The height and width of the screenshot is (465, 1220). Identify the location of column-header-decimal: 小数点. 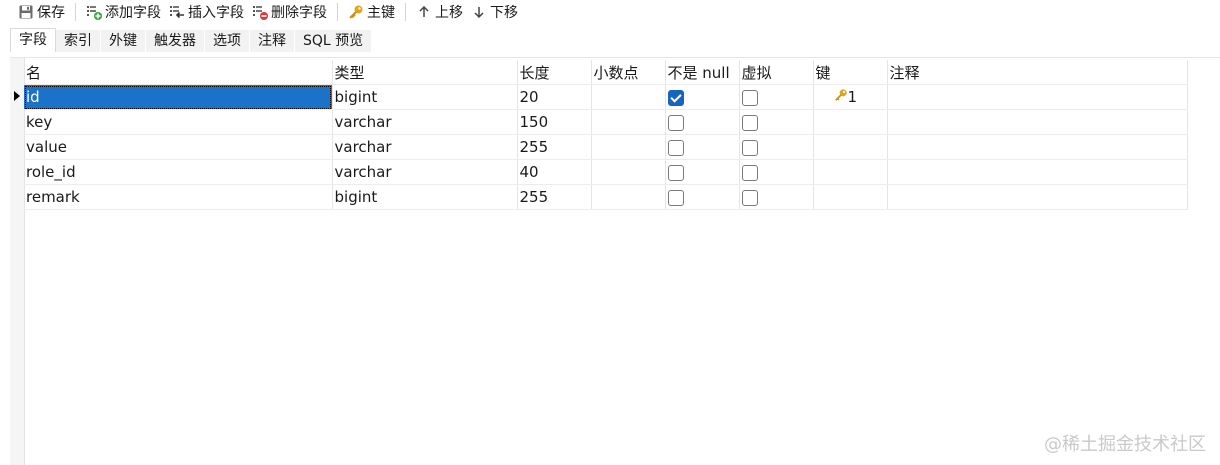
(628, 72).